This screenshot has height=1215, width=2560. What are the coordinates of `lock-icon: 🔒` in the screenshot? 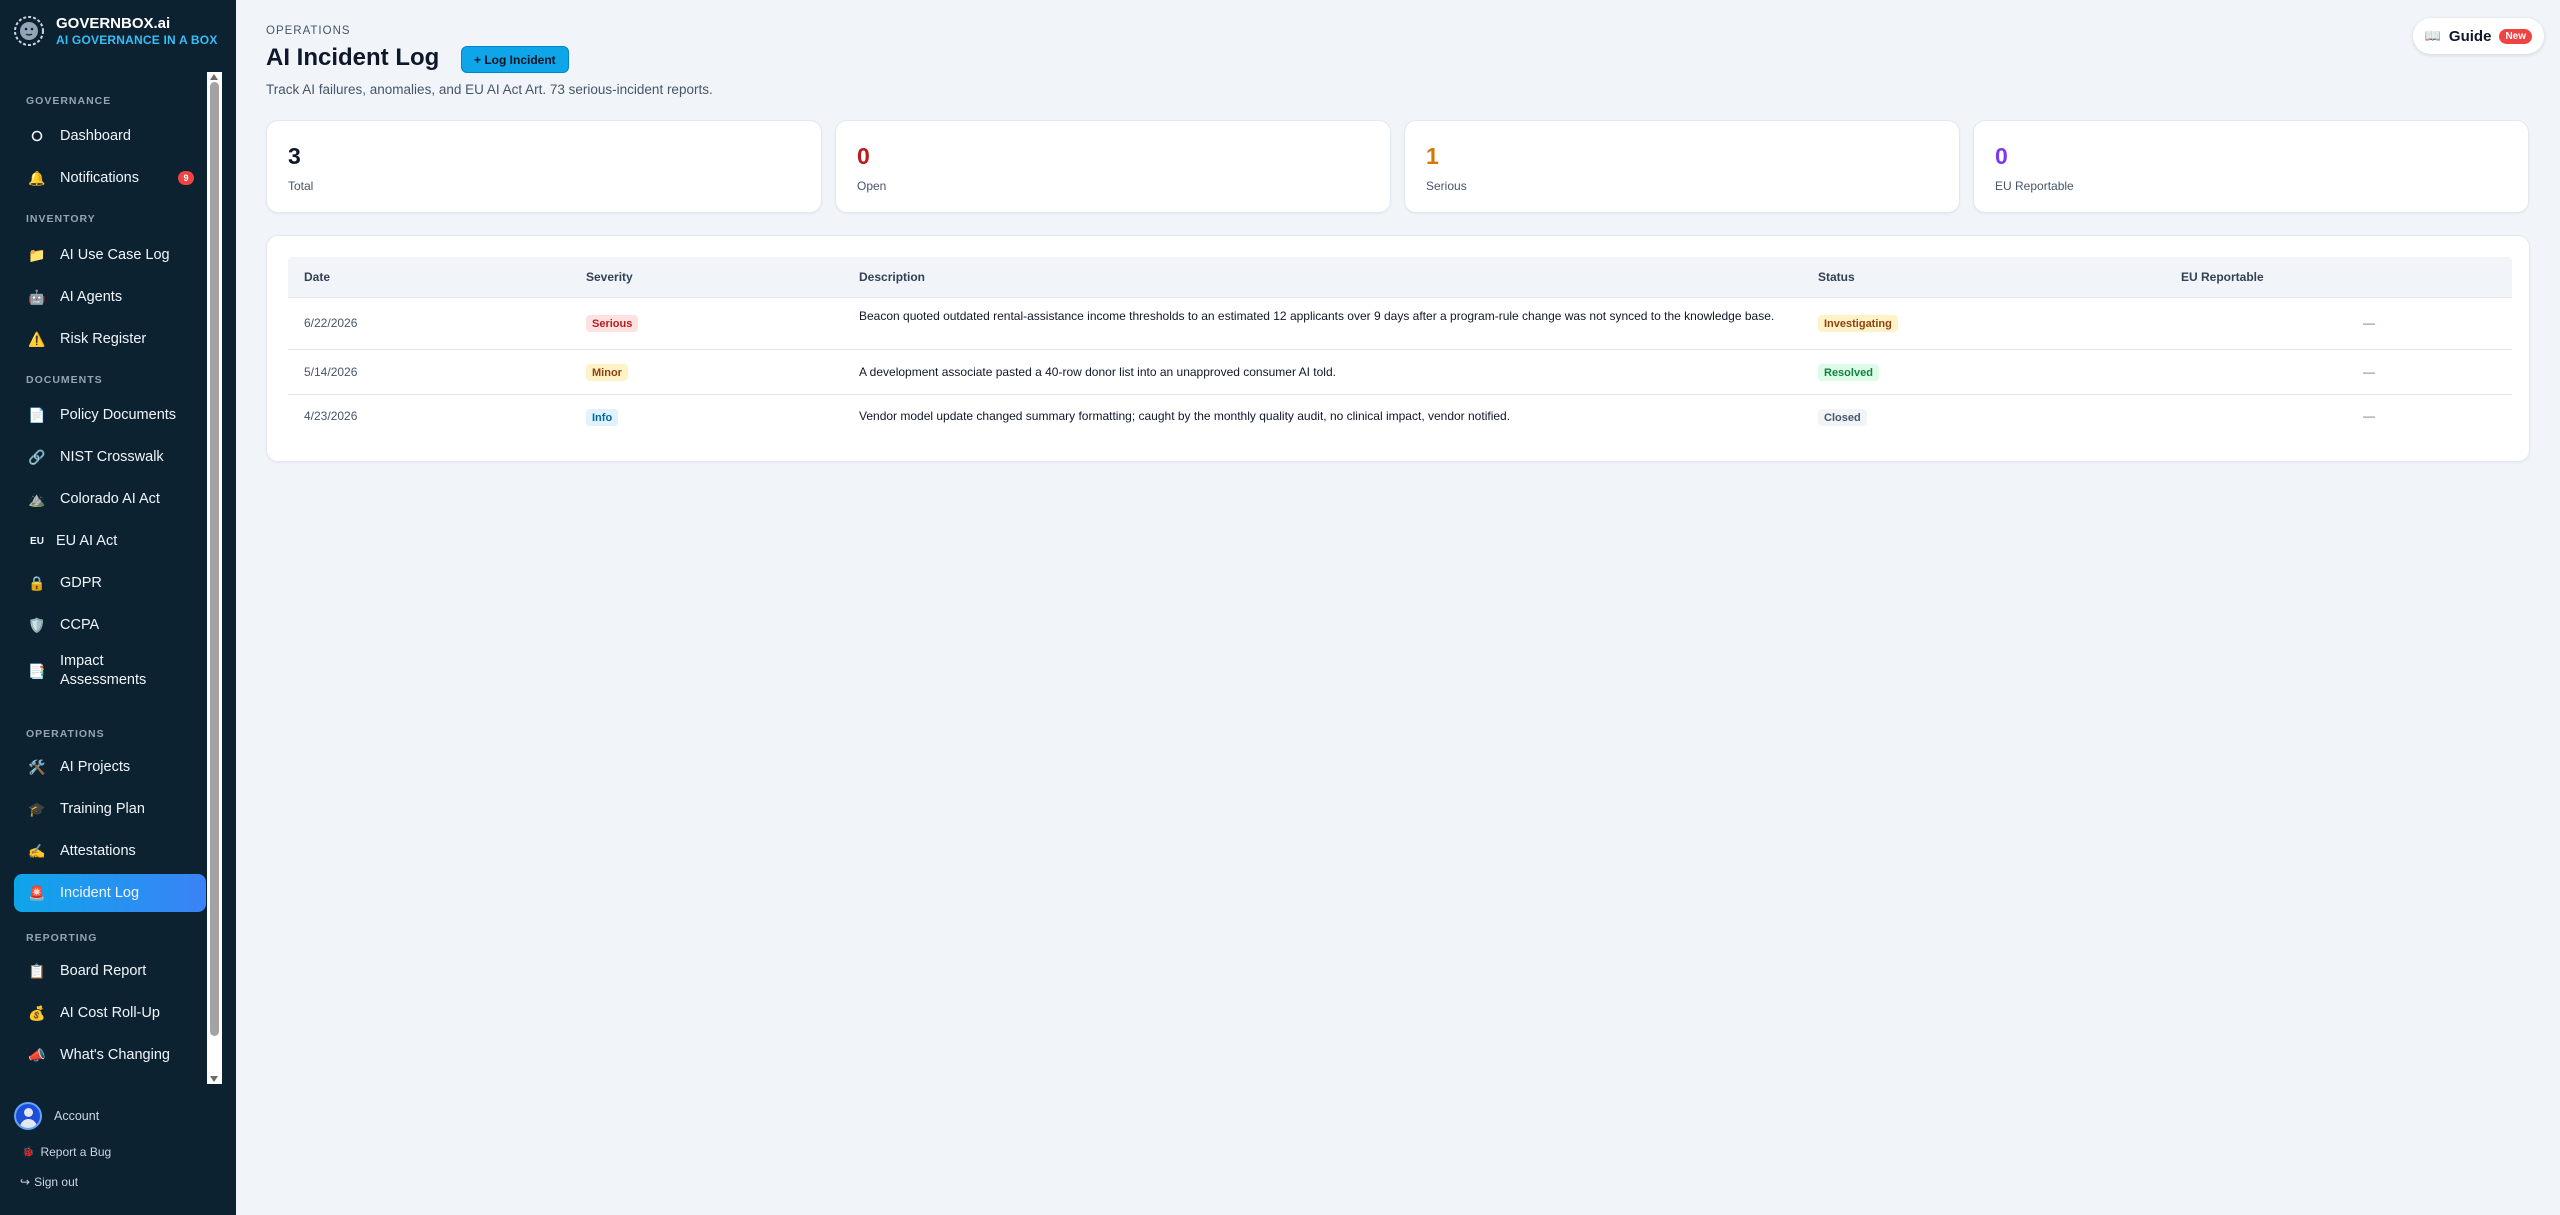 It's located at (37, 582).